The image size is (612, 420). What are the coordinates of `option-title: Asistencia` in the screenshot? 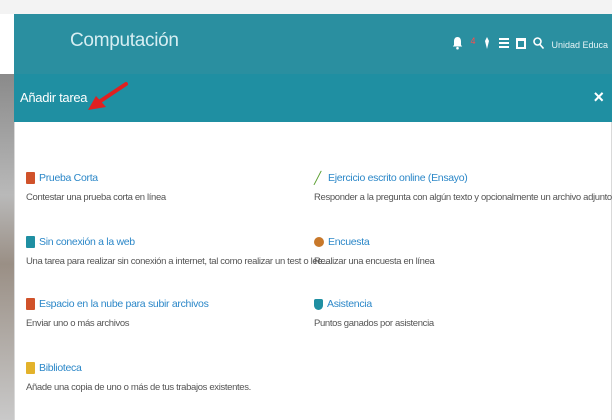 It's located at (349, 304).